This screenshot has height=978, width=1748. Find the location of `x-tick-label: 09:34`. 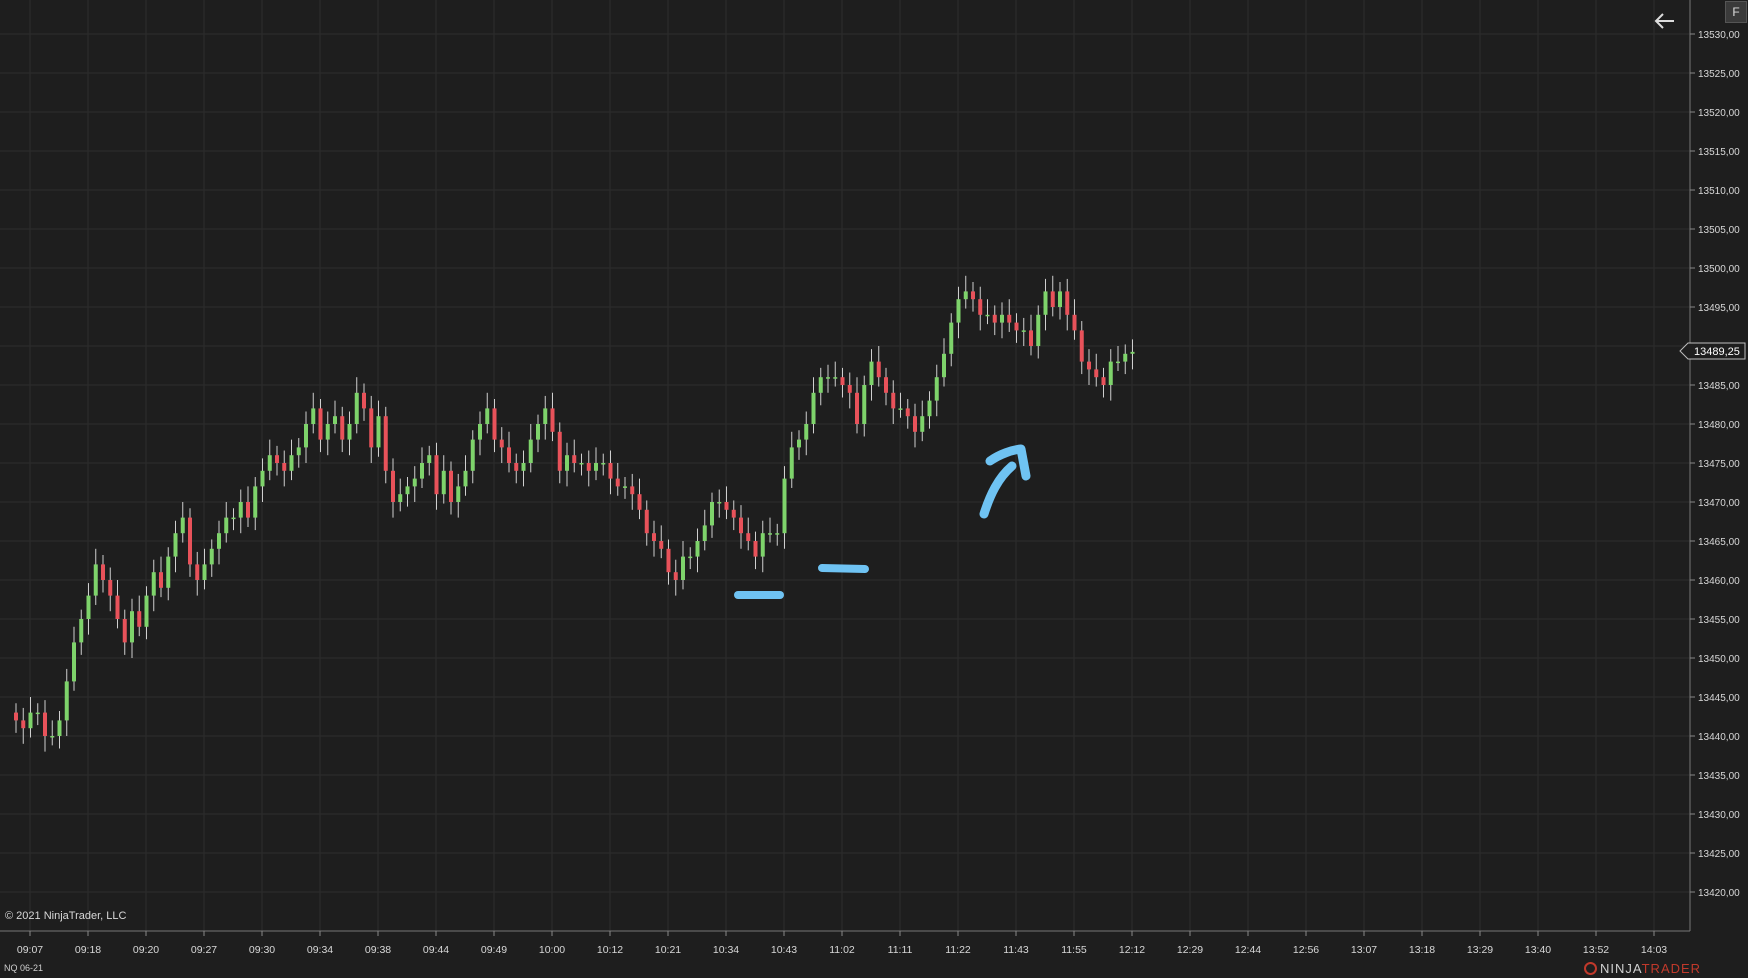

x-tick-label: 09:34 is located at coordinates (320, 950).